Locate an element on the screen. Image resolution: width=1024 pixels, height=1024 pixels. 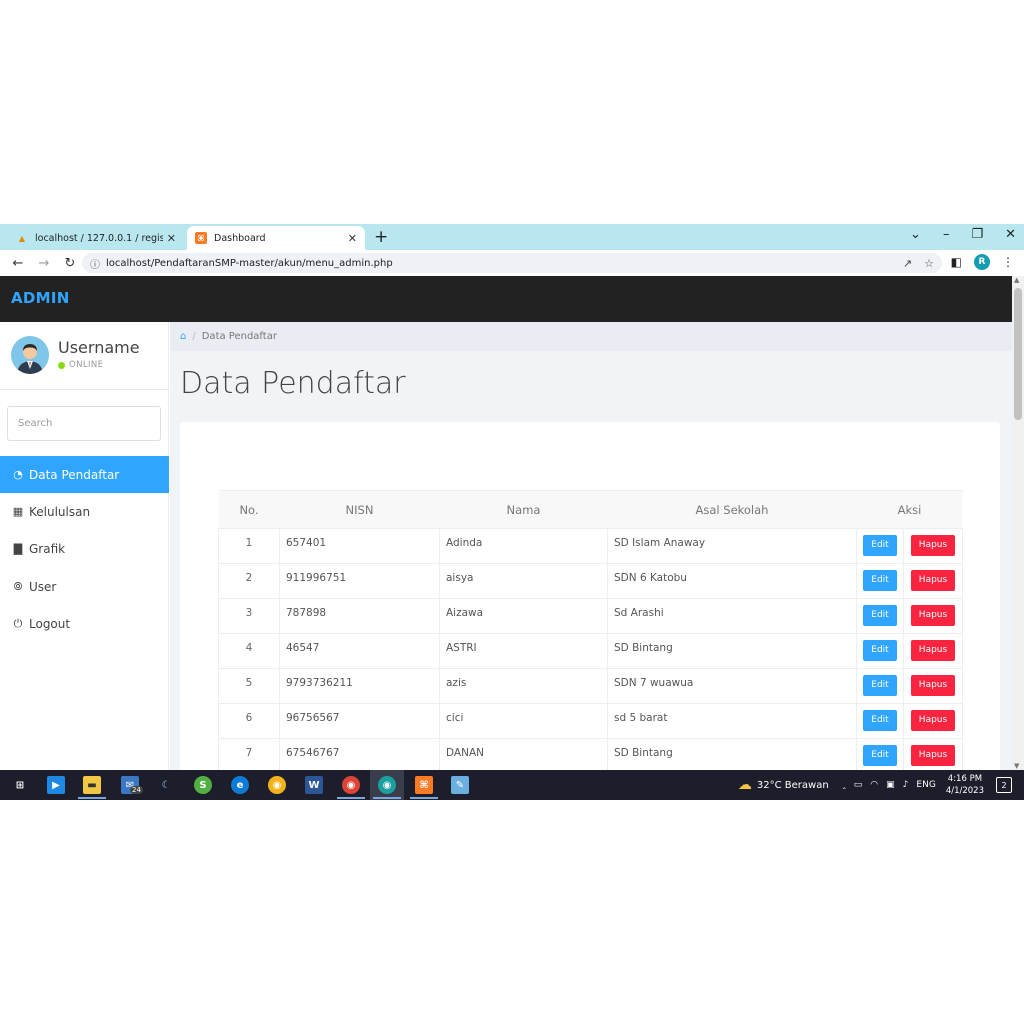
breadcrumb-current: Data Pendaftar is located at coordinates (239, 336).